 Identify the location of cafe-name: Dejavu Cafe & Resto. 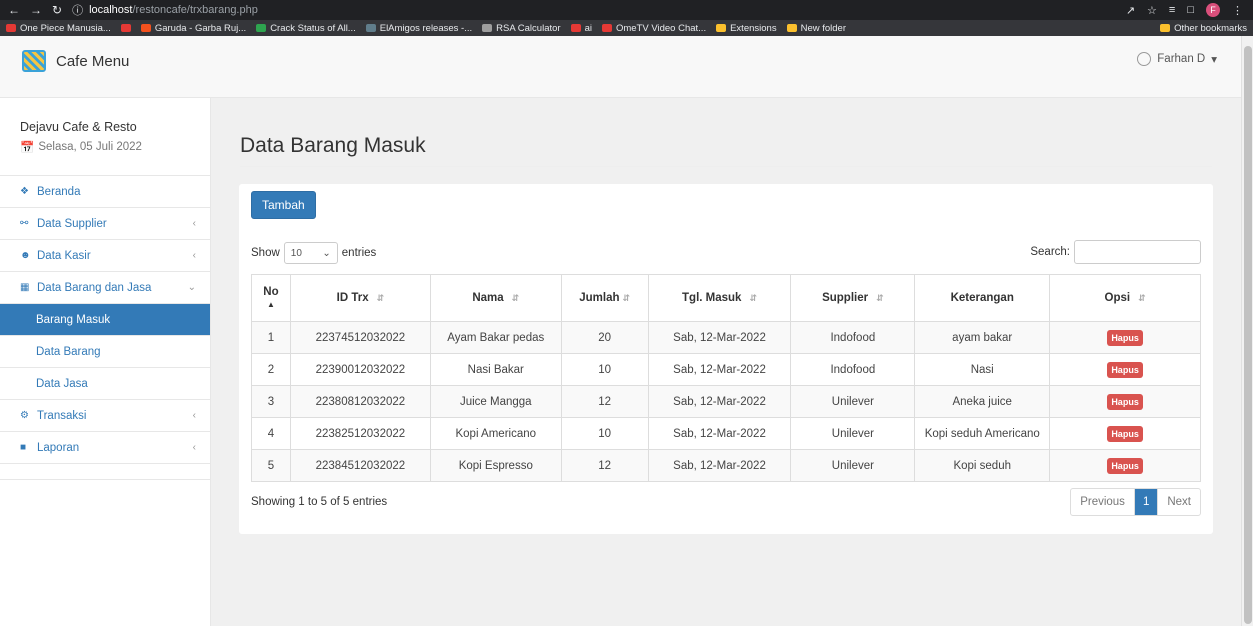
(78, 127).